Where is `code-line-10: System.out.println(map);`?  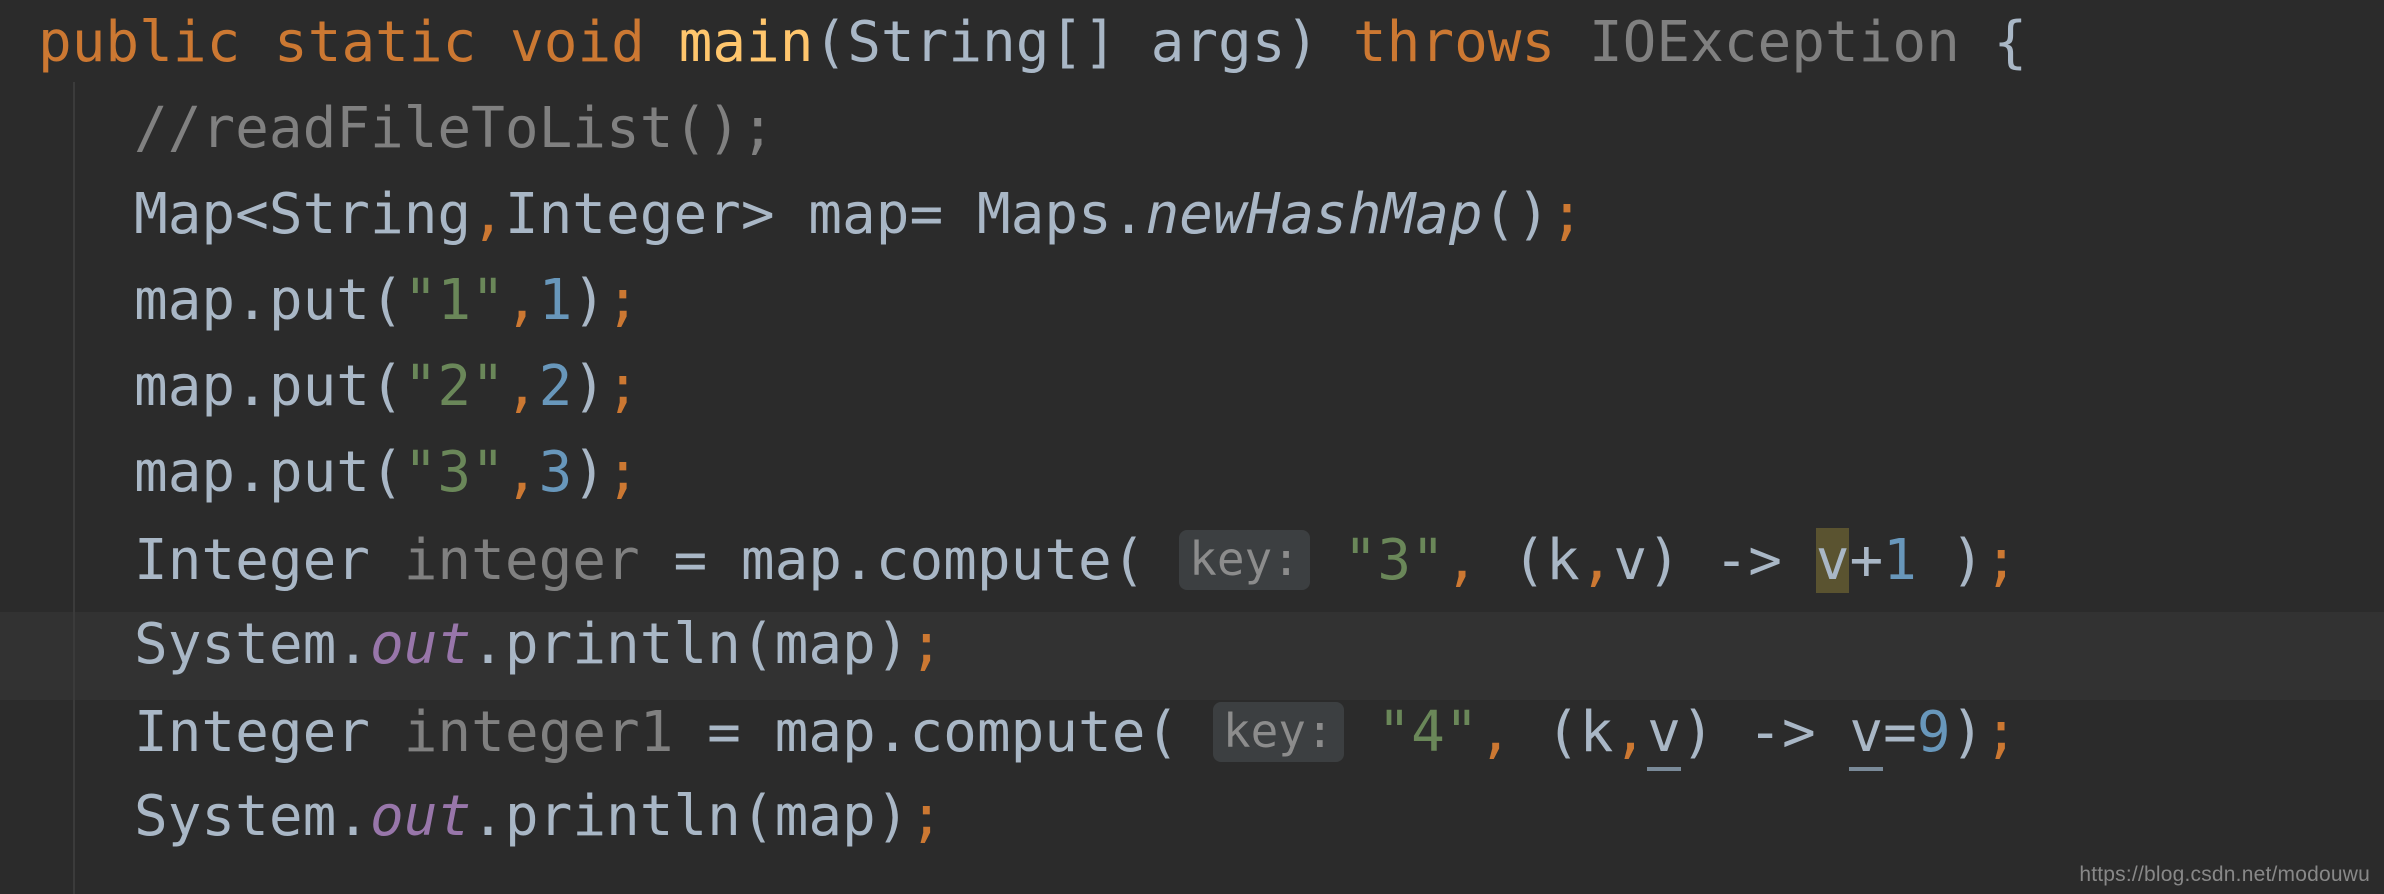 code-line-10: System.out.println(map); is located at coordinates (1192, 817).